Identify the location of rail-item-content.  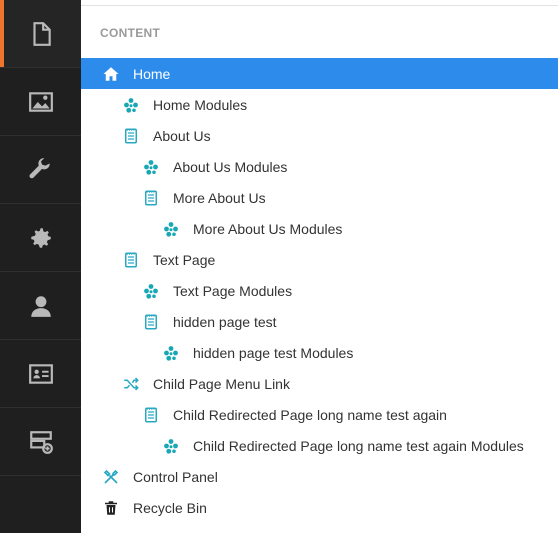
(40, 34).